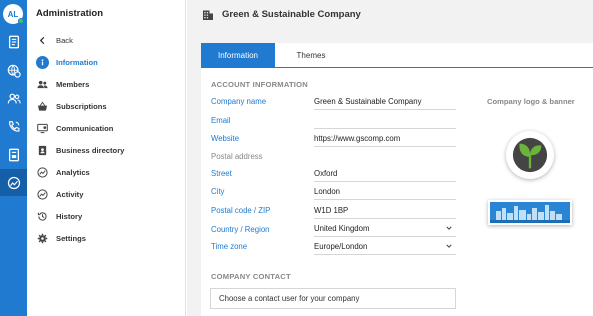 Image resolution: width=593 pixels, height=316 pixels. What do you see at coordinates (73, 84) in the screenshot?
I see `sidebar-item-label: Members` at bounding box center [73, 84].